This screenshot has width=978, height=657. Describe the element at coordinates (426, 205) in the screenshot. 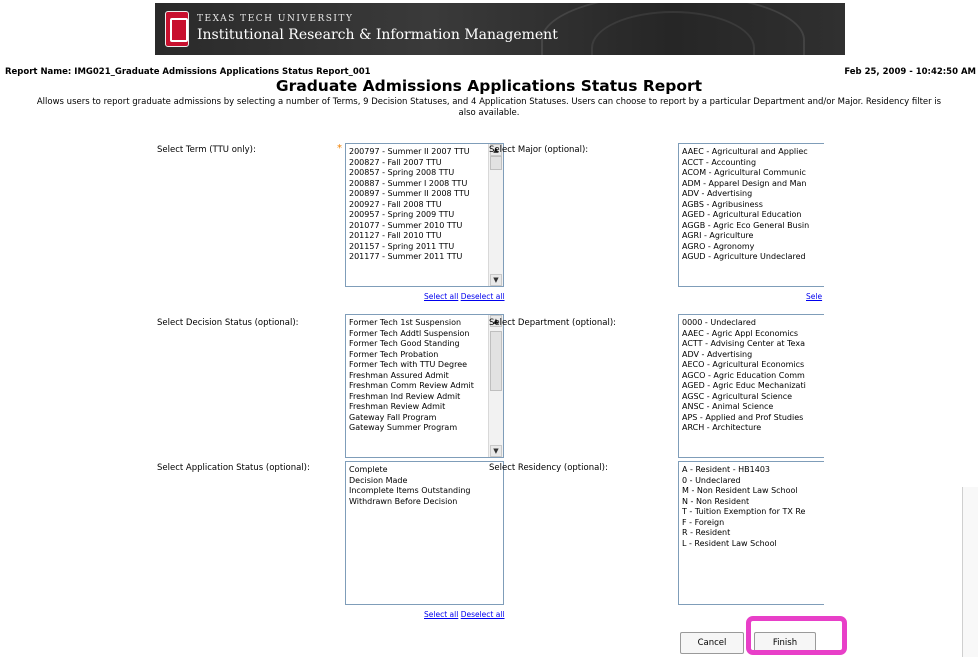

I see `list-option: 200927 - Fall 2008 TTU` at that location.